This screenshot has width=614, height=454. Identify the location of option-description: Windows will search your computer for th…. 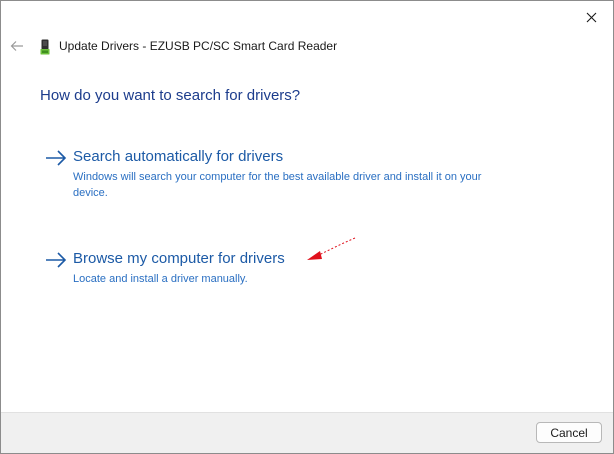
(277, 185).